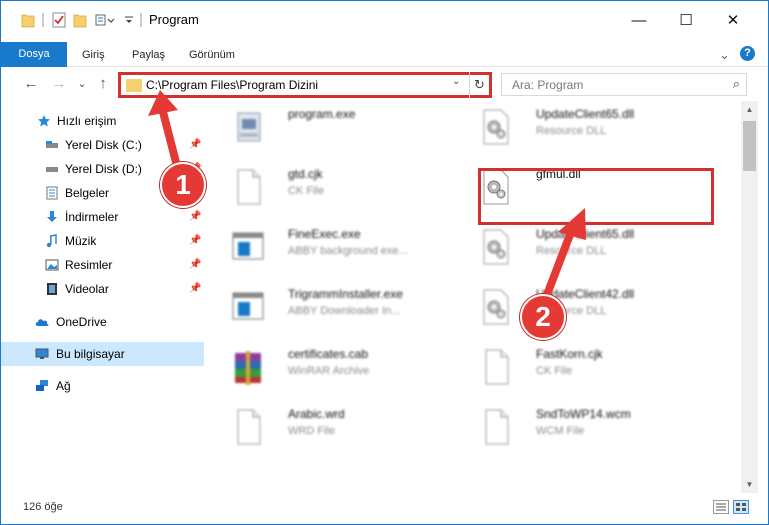  I want to click on back-button: ←, so click(31, 84).